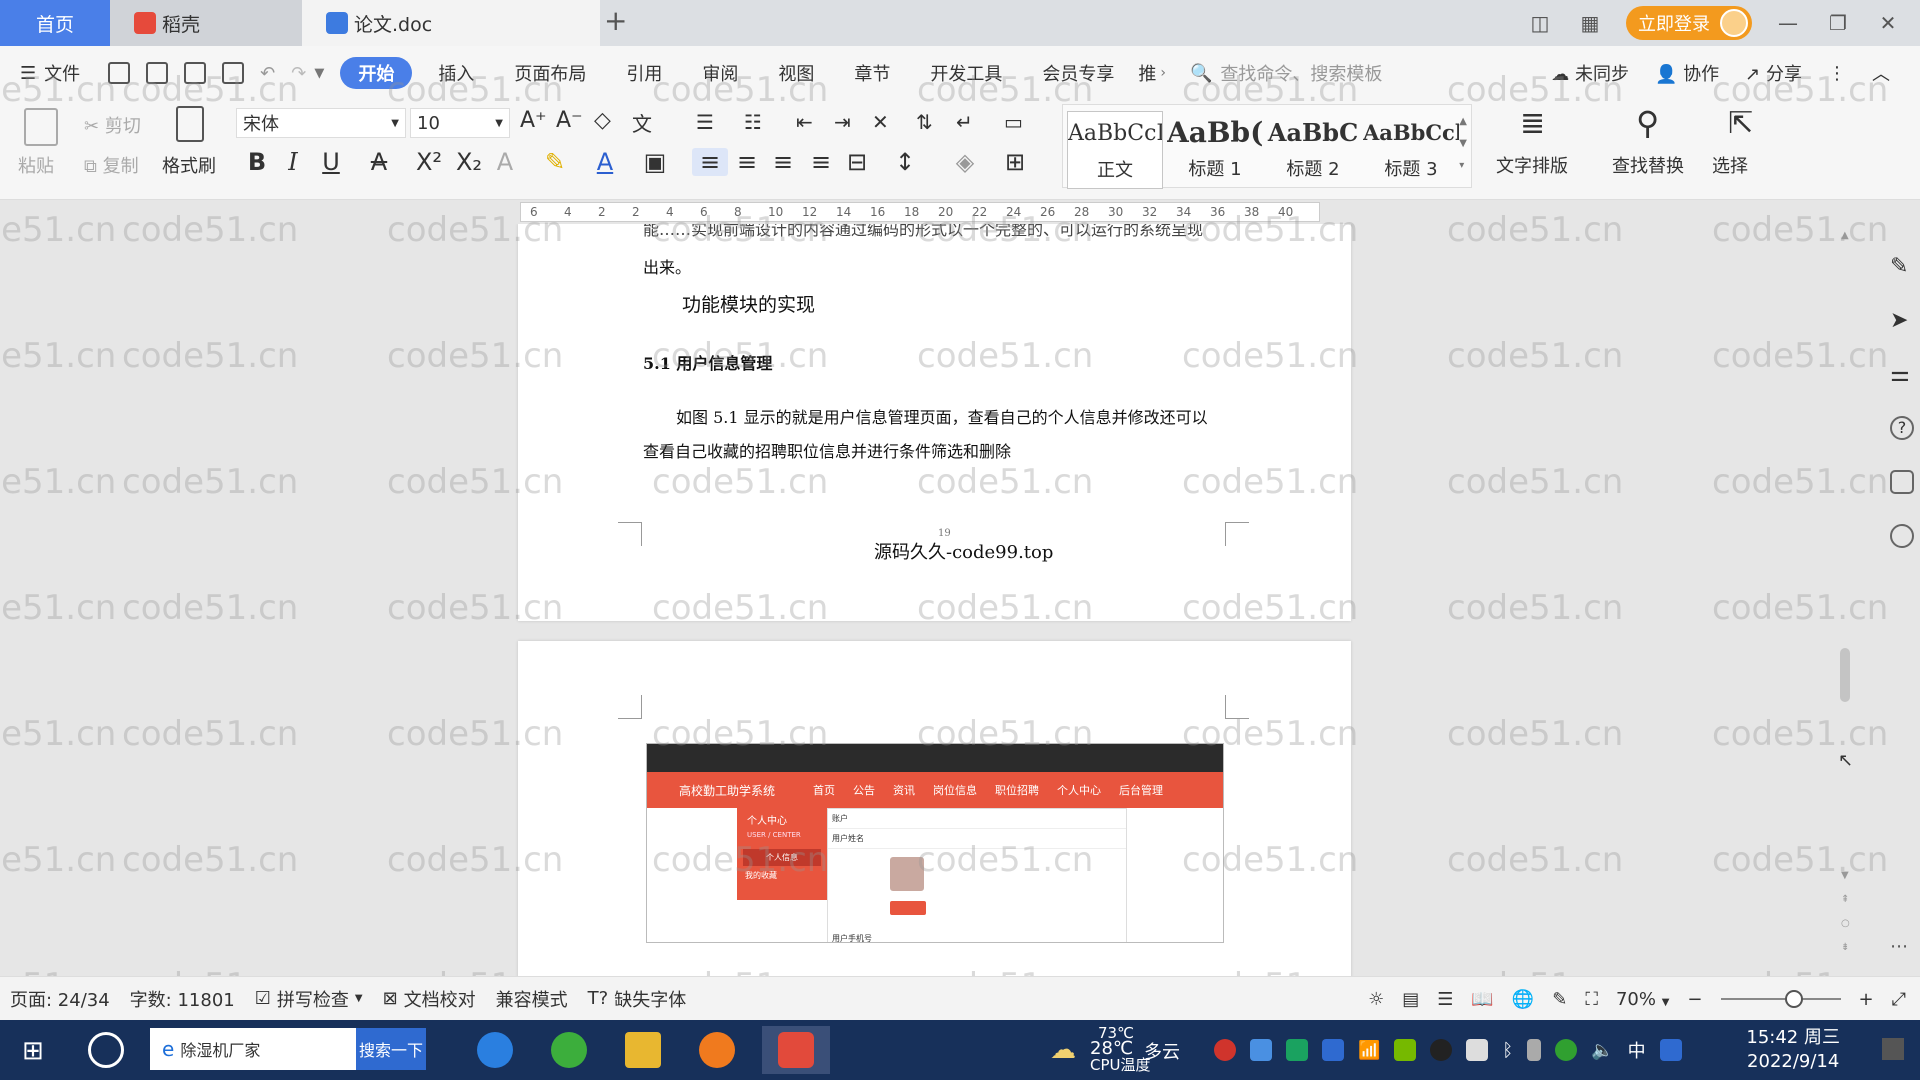 The image size is (1920, 1080). I want to click on zoom-slider, so click(1780, 999).